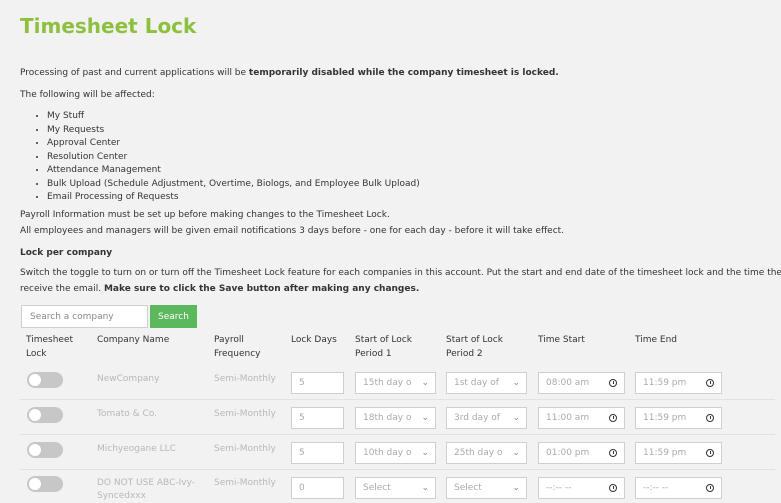  Describe the element at coordinates (383, 340) in the screenshot. I see `header-line: Start of Lock` at that location.